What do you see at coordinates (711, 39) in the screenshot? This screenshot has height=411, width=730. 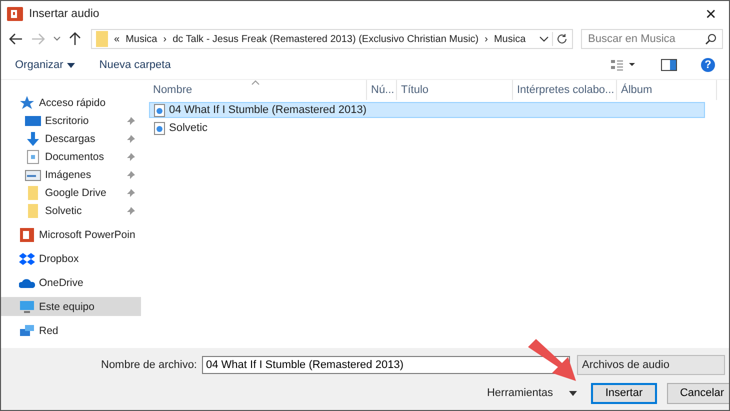 I see `search-icon` at bounding box center [711, 39].